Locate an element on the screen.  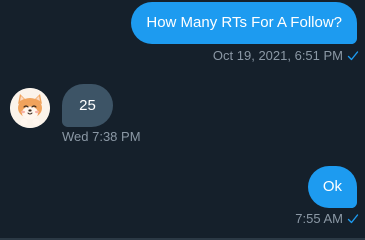
message-timestamp: Oct 19, 2021, 6:51 PM is located at coordinates (277, 55).